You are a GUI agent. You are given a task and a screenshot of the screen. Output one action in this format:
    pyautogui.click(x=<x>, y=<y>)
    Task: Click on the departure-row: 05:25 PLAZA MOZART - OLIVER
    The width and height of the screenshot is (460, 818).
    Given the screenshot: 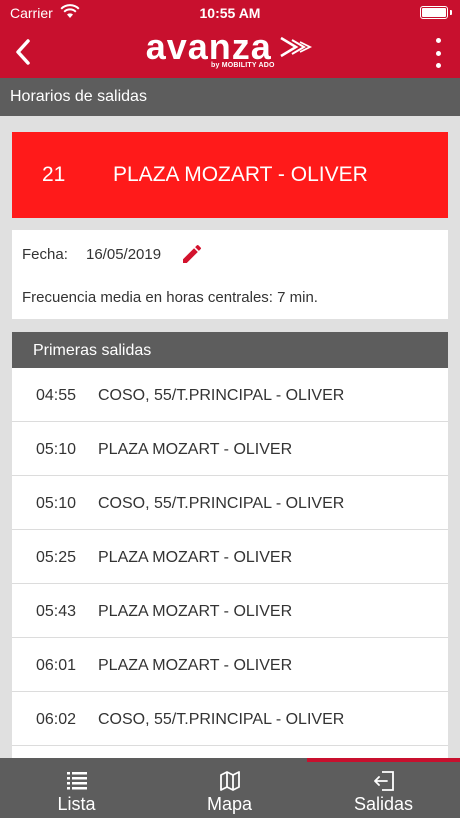 What is the action you would take?
    pyautogui.click(x=230, y=557)
    